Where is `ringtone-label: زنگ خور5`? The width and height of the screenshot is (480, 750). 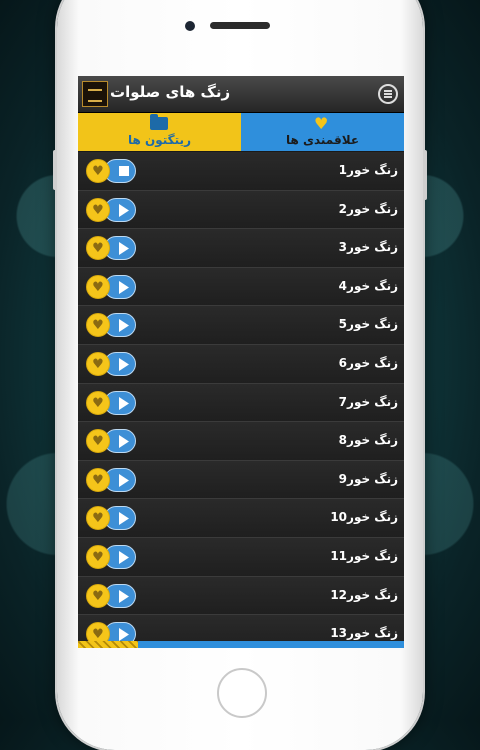 ringtone-label: زنگ خور5 is located at coordinates (368, 324).